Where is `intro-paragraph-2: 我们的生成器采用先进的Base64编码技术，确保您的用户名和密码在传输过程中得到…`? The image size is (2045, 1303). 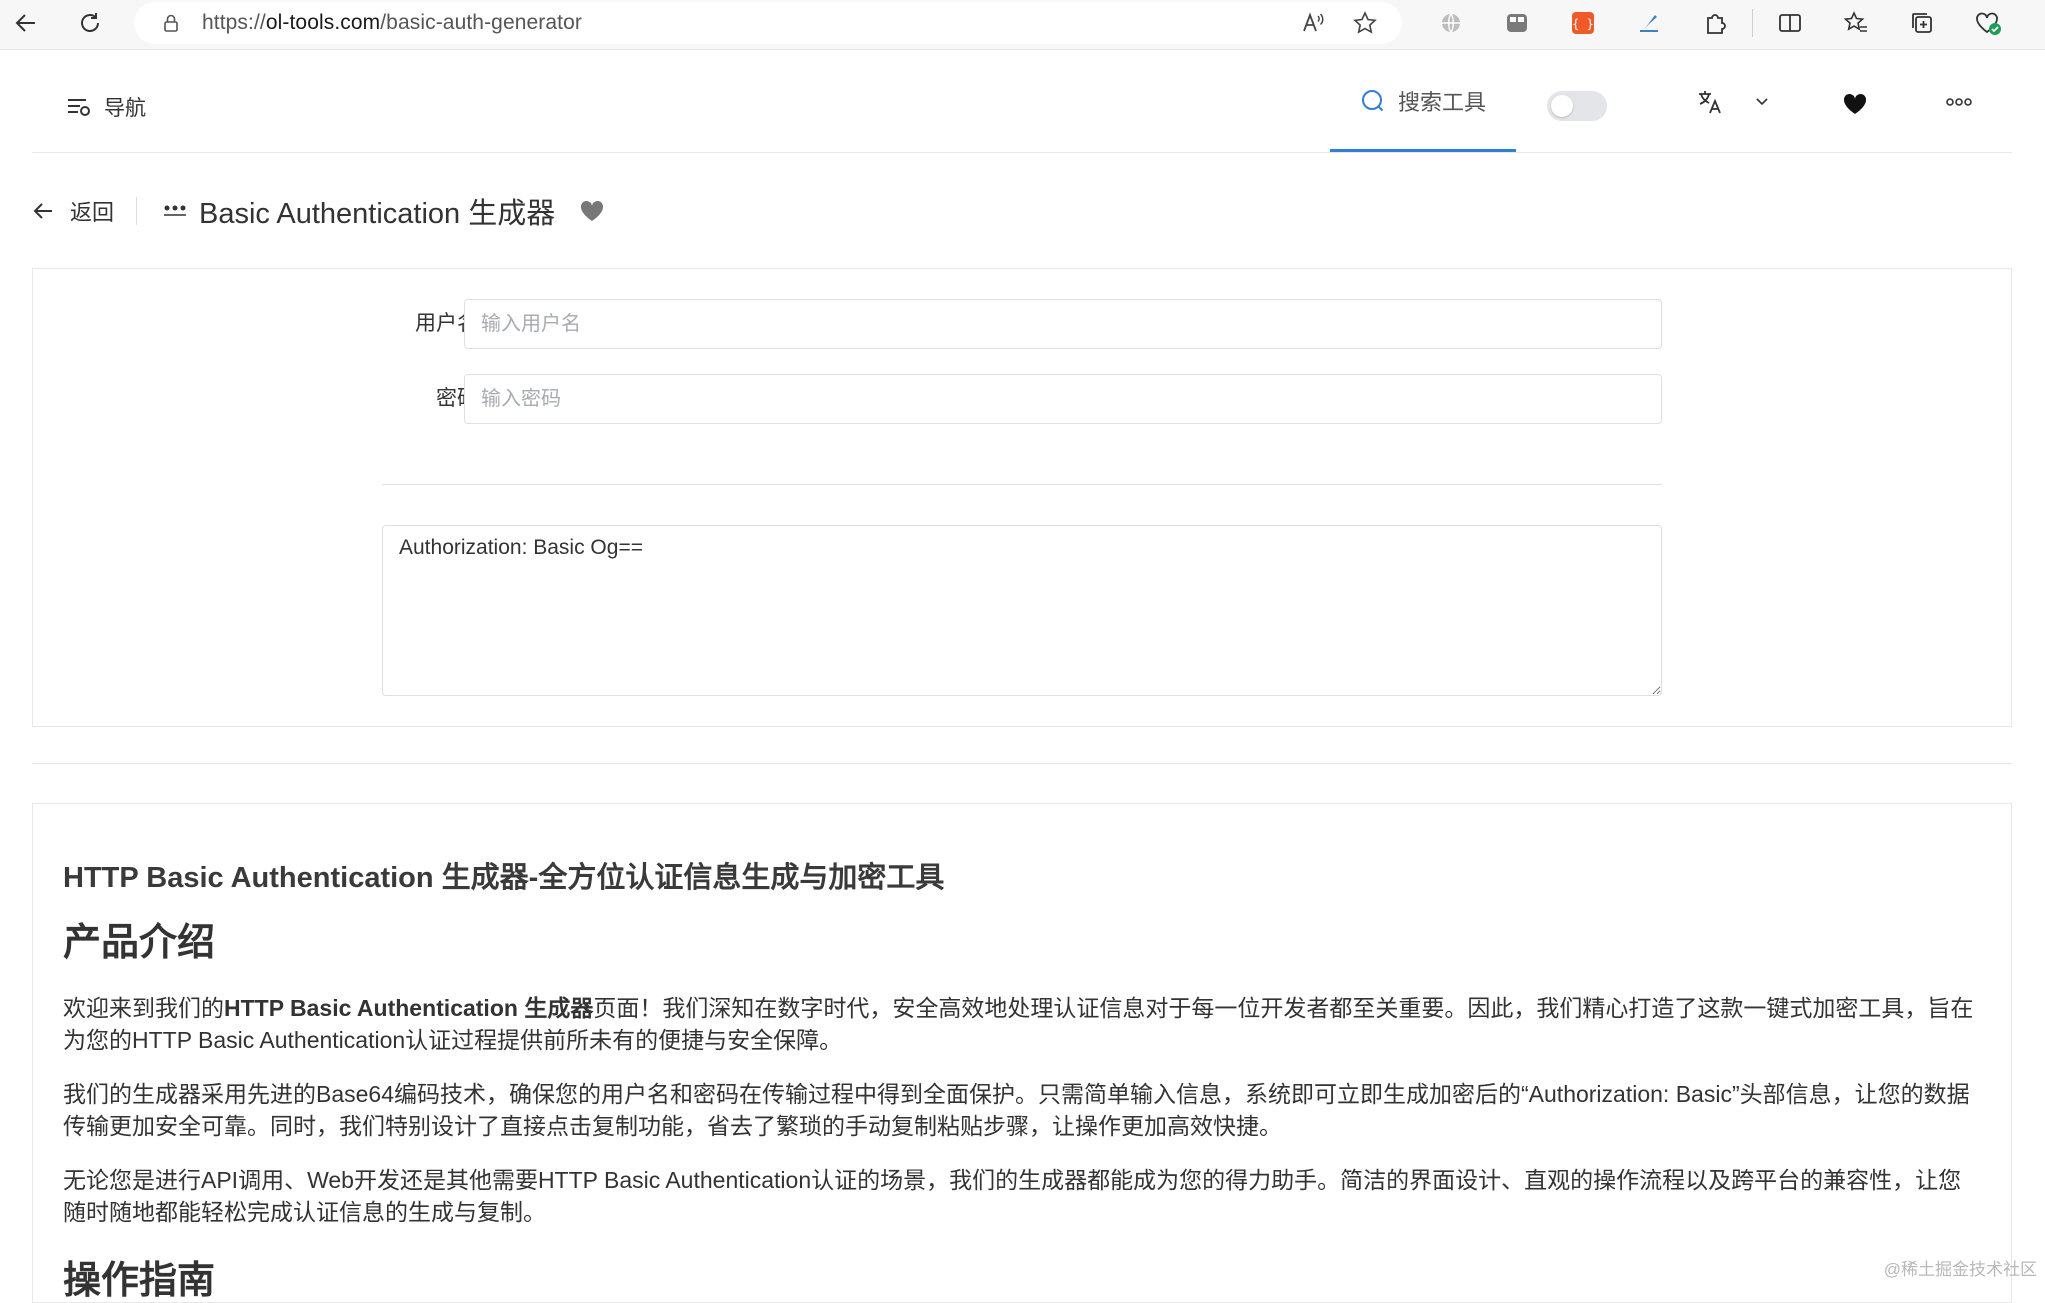 intro-paragraph-2: 我们的生成器采用先进的Base64编码技术，确保您的用户名和密码在传输过程中得到… is located at coordinates (1023, 1110).